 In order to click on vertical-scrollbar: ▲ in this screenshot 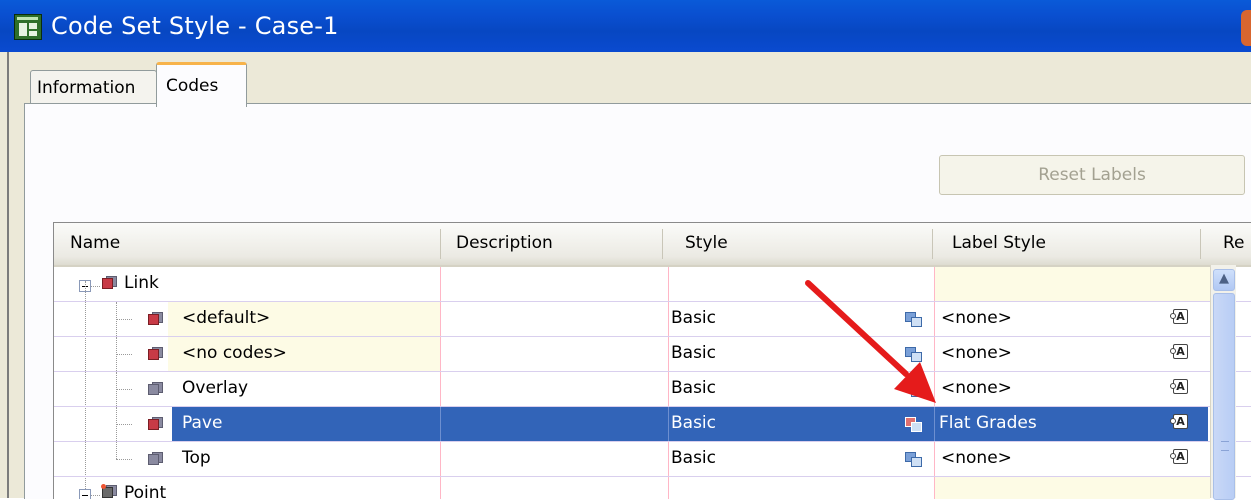, I will do `click(1223, 382)`.